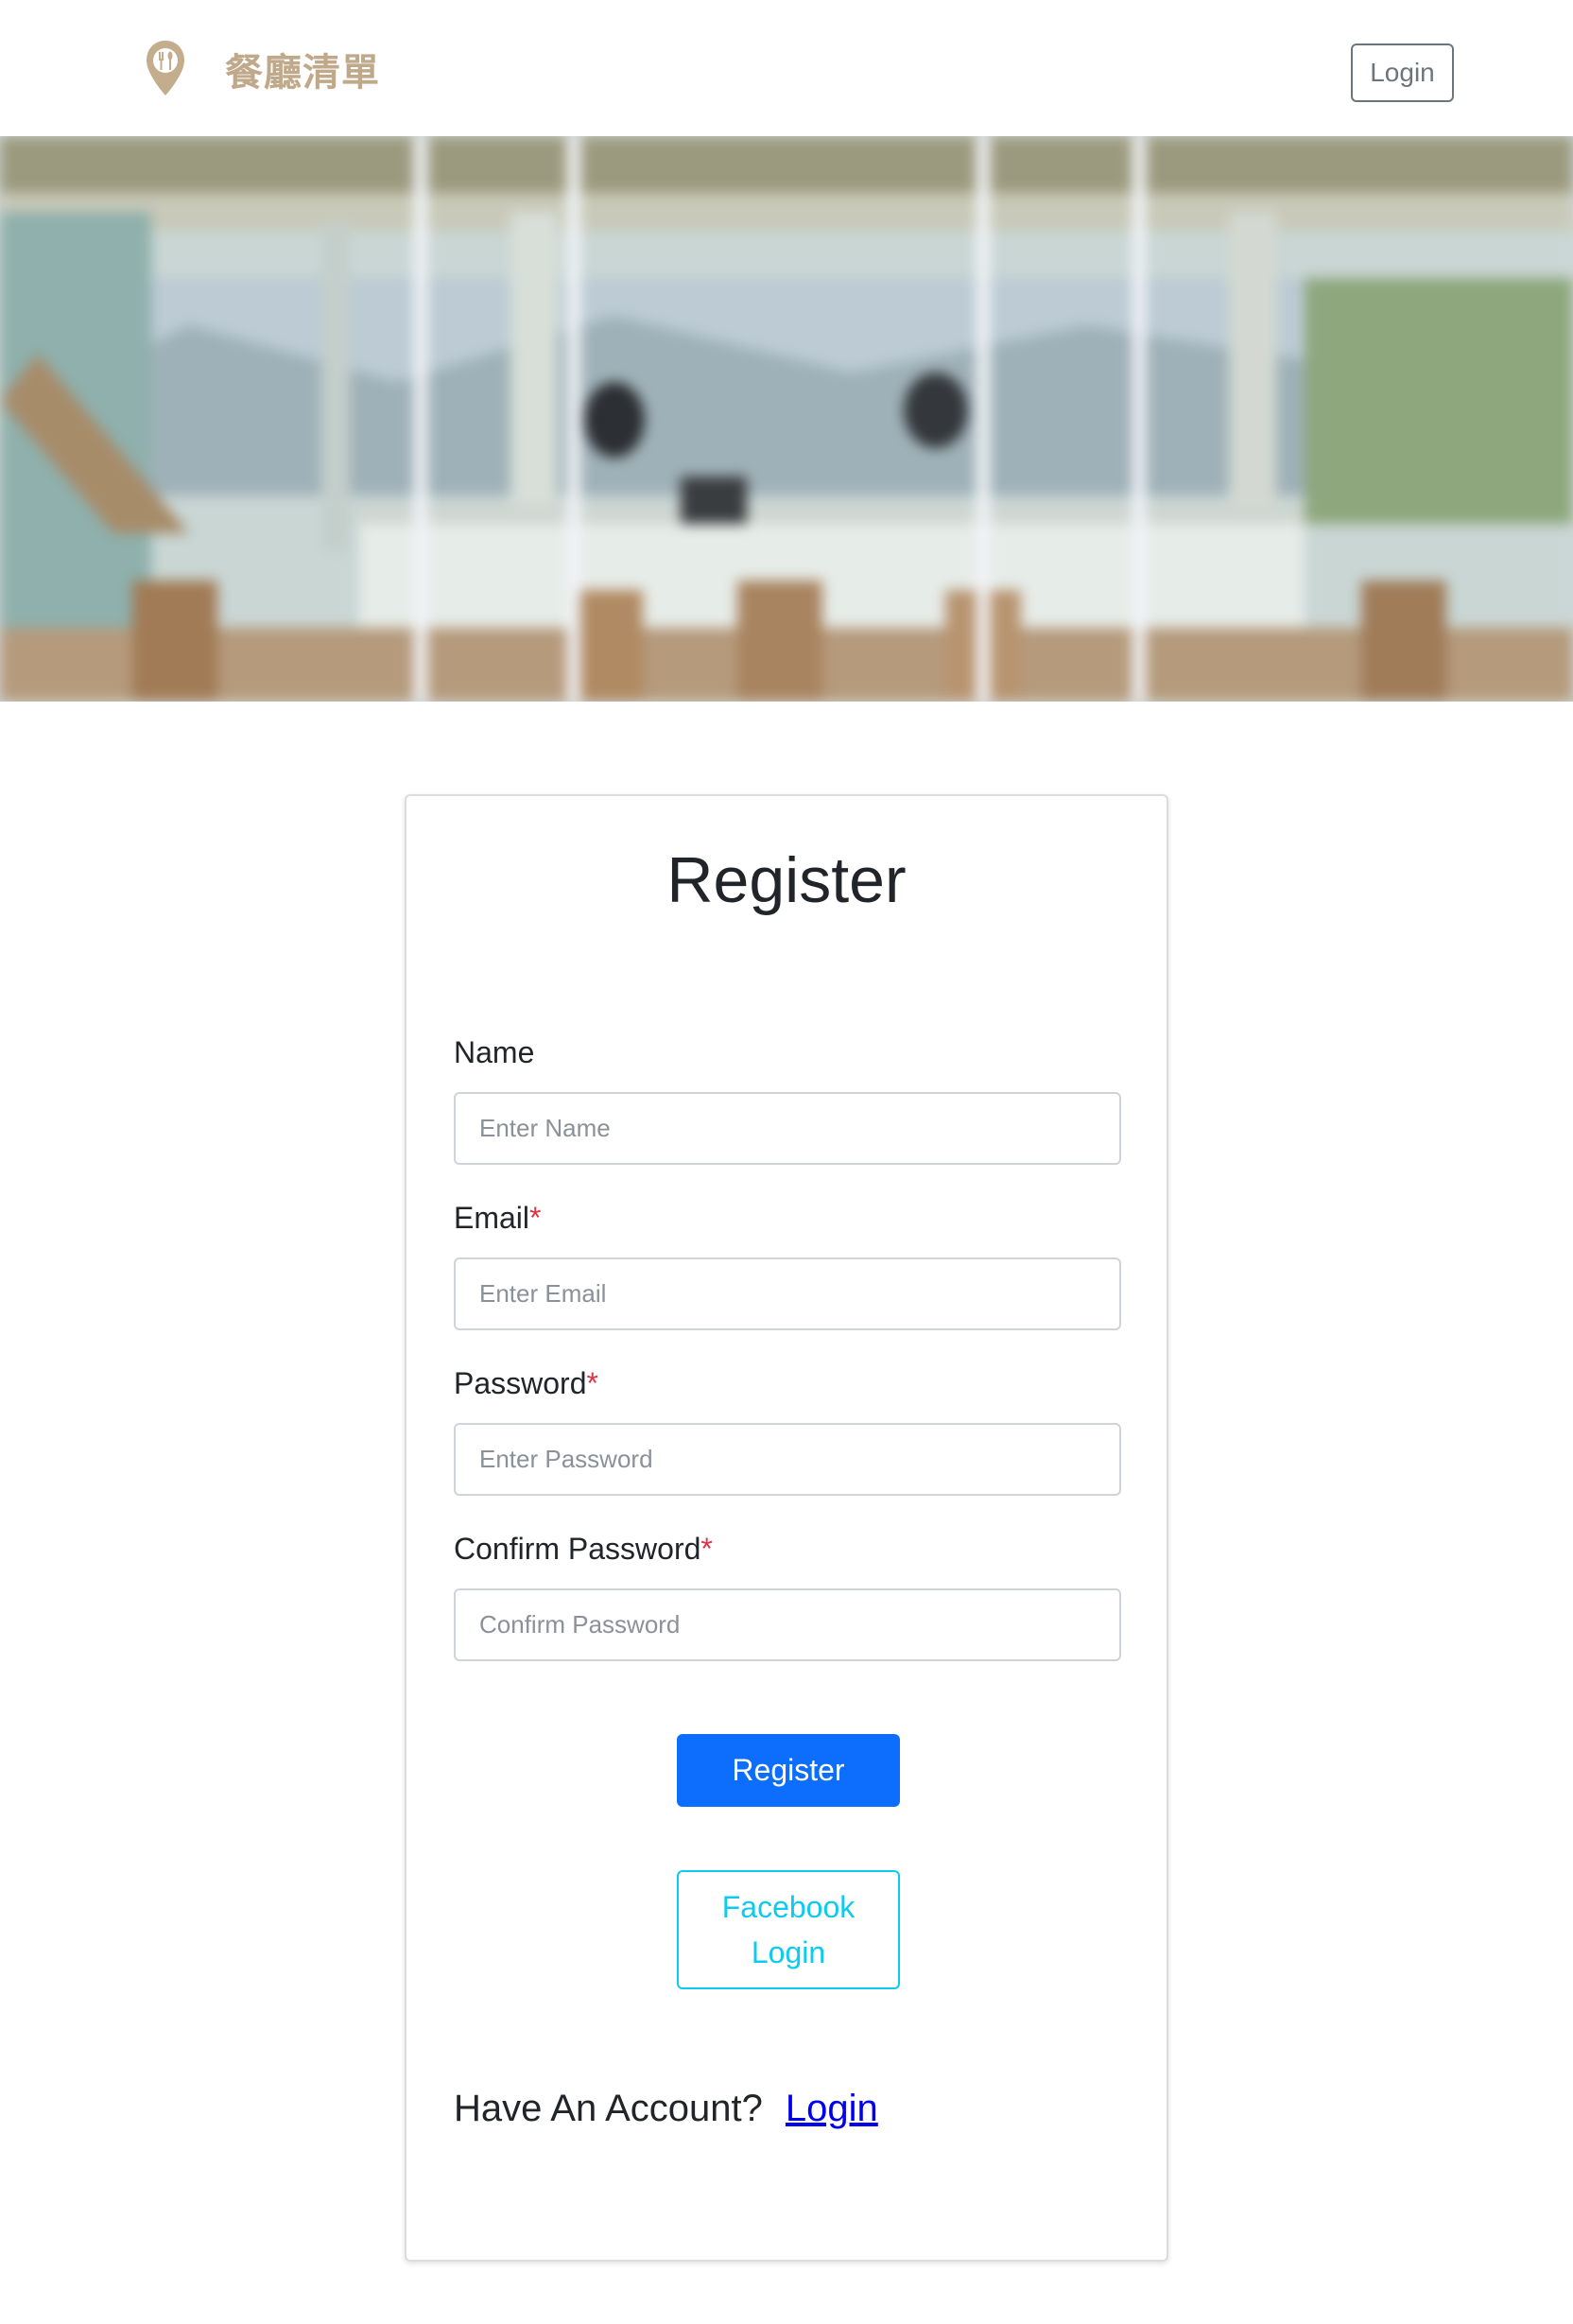  I want to click on confirm-password-input, so click(787, 1624).